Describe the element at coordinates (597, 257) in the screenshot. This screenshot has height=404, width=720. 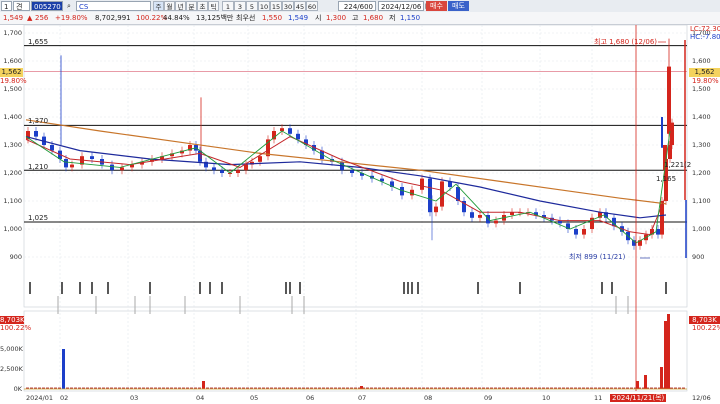
I see `low-annotation: 최저 899 (11/21)` at that location.